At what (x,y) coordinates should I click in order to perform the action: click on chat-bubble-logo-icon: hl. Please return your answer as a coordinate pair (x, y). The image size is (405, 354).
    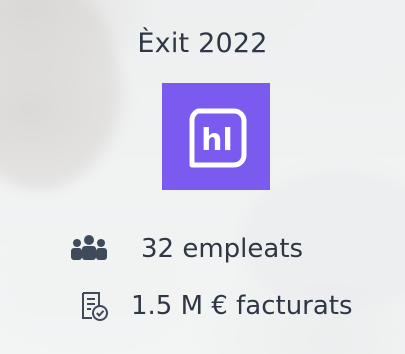
    Looking at the image, I should click on (218, 137).